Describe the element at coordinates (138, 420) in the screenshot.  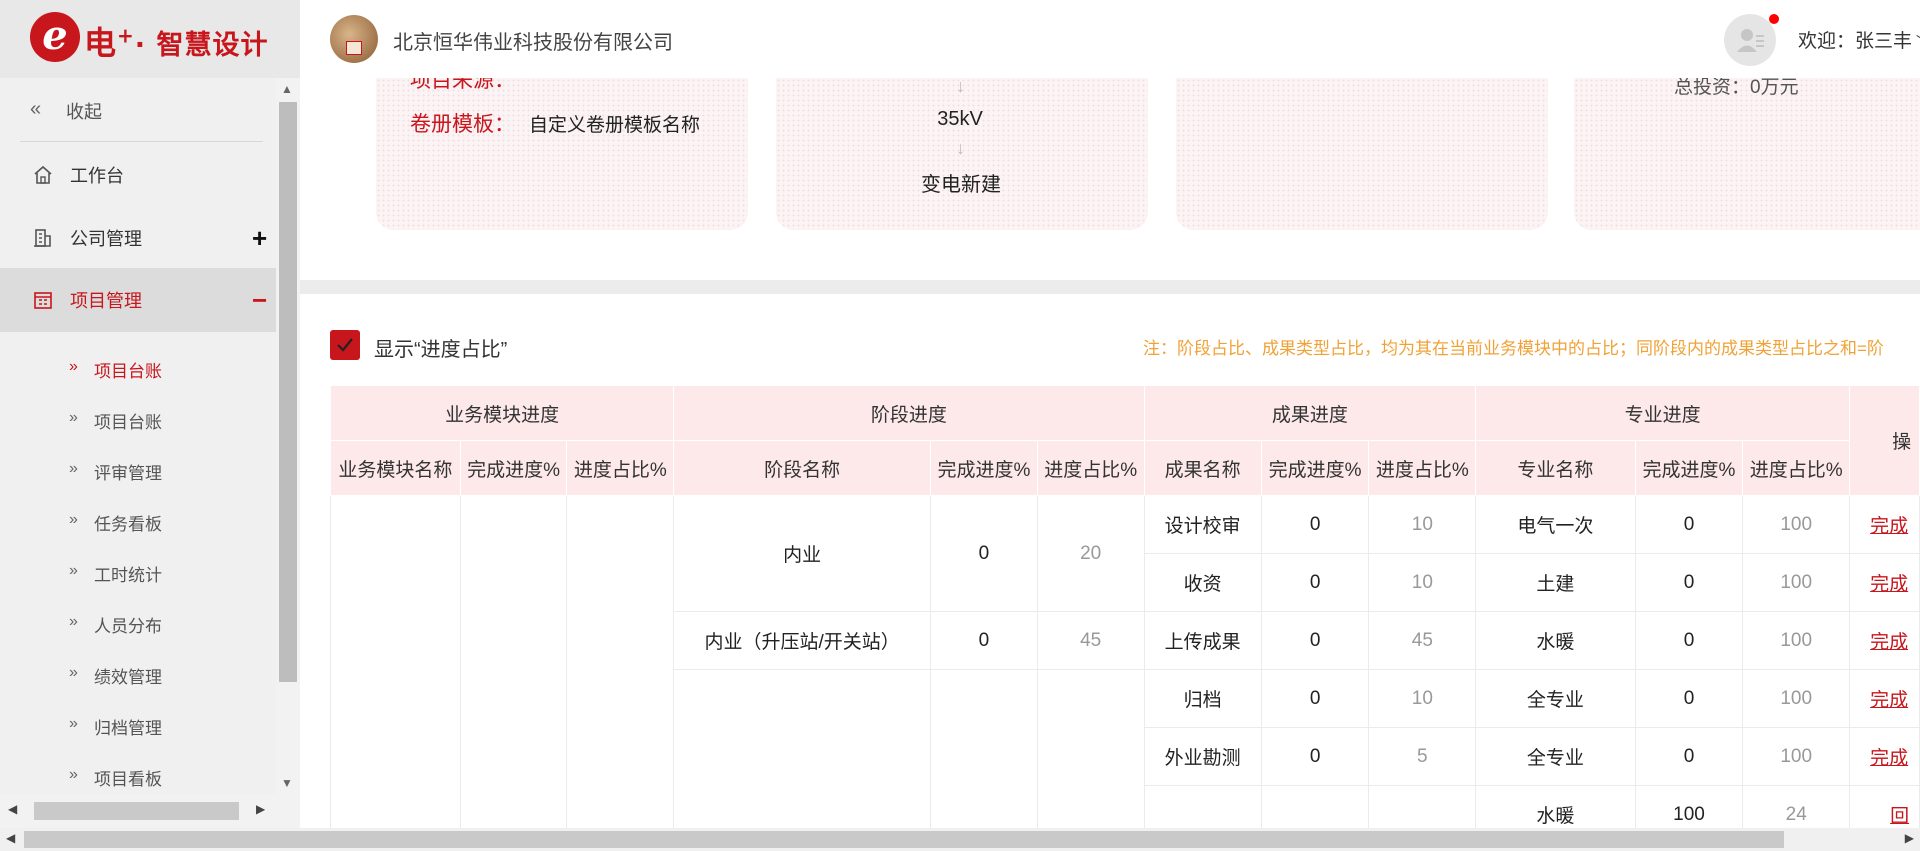
I see `subnav-project-ledger-2: » 项目台账` at that location.